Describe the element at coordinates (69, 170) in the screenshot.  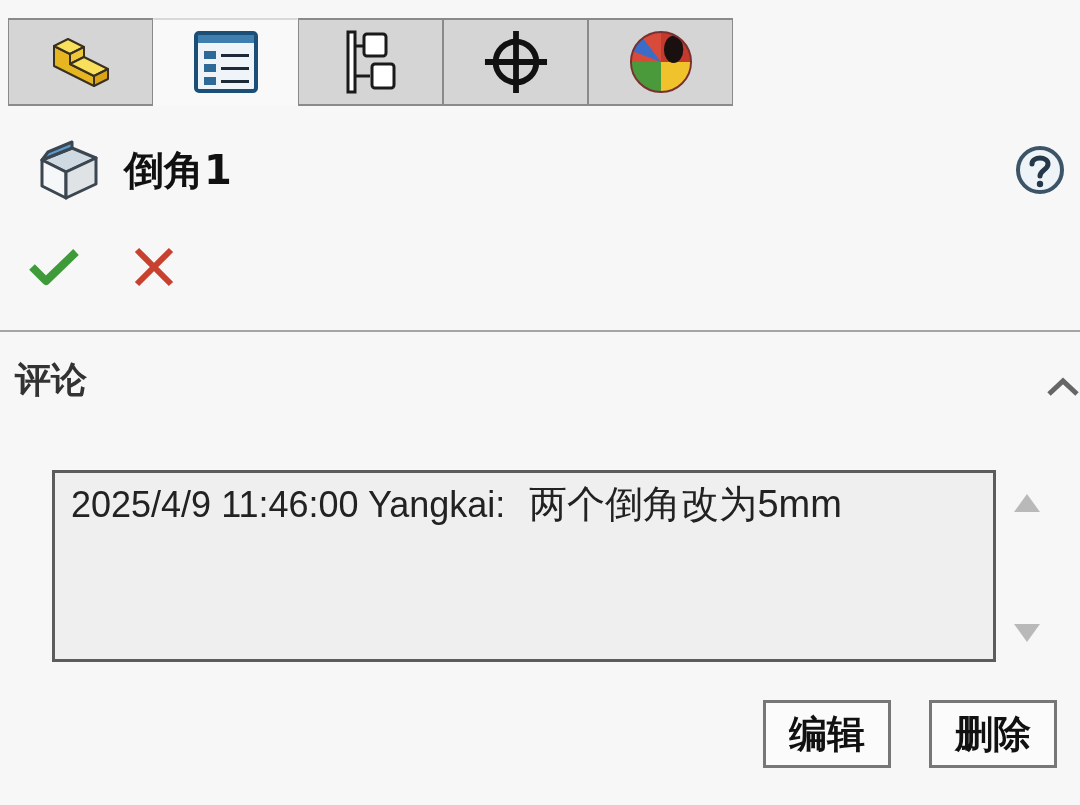
I see `cube-icon` at that location.